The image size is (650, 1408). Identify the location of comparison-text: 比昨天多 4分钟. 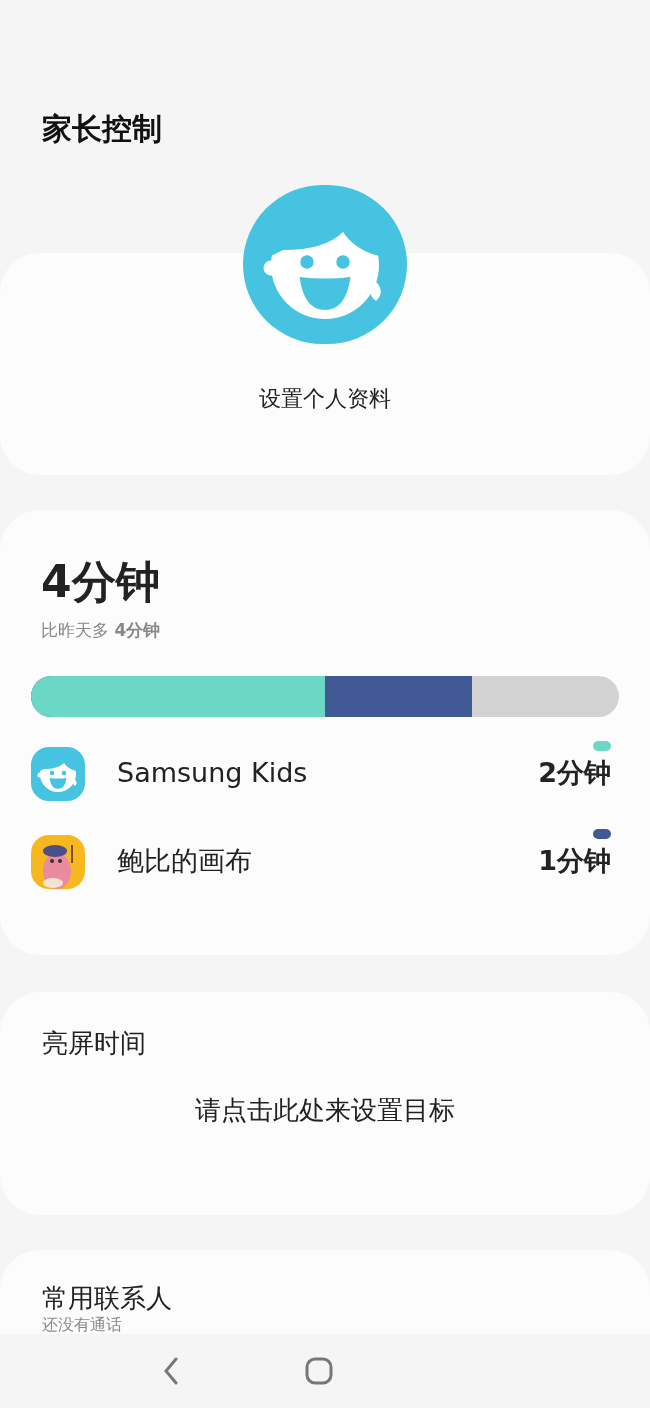
(101, 630).